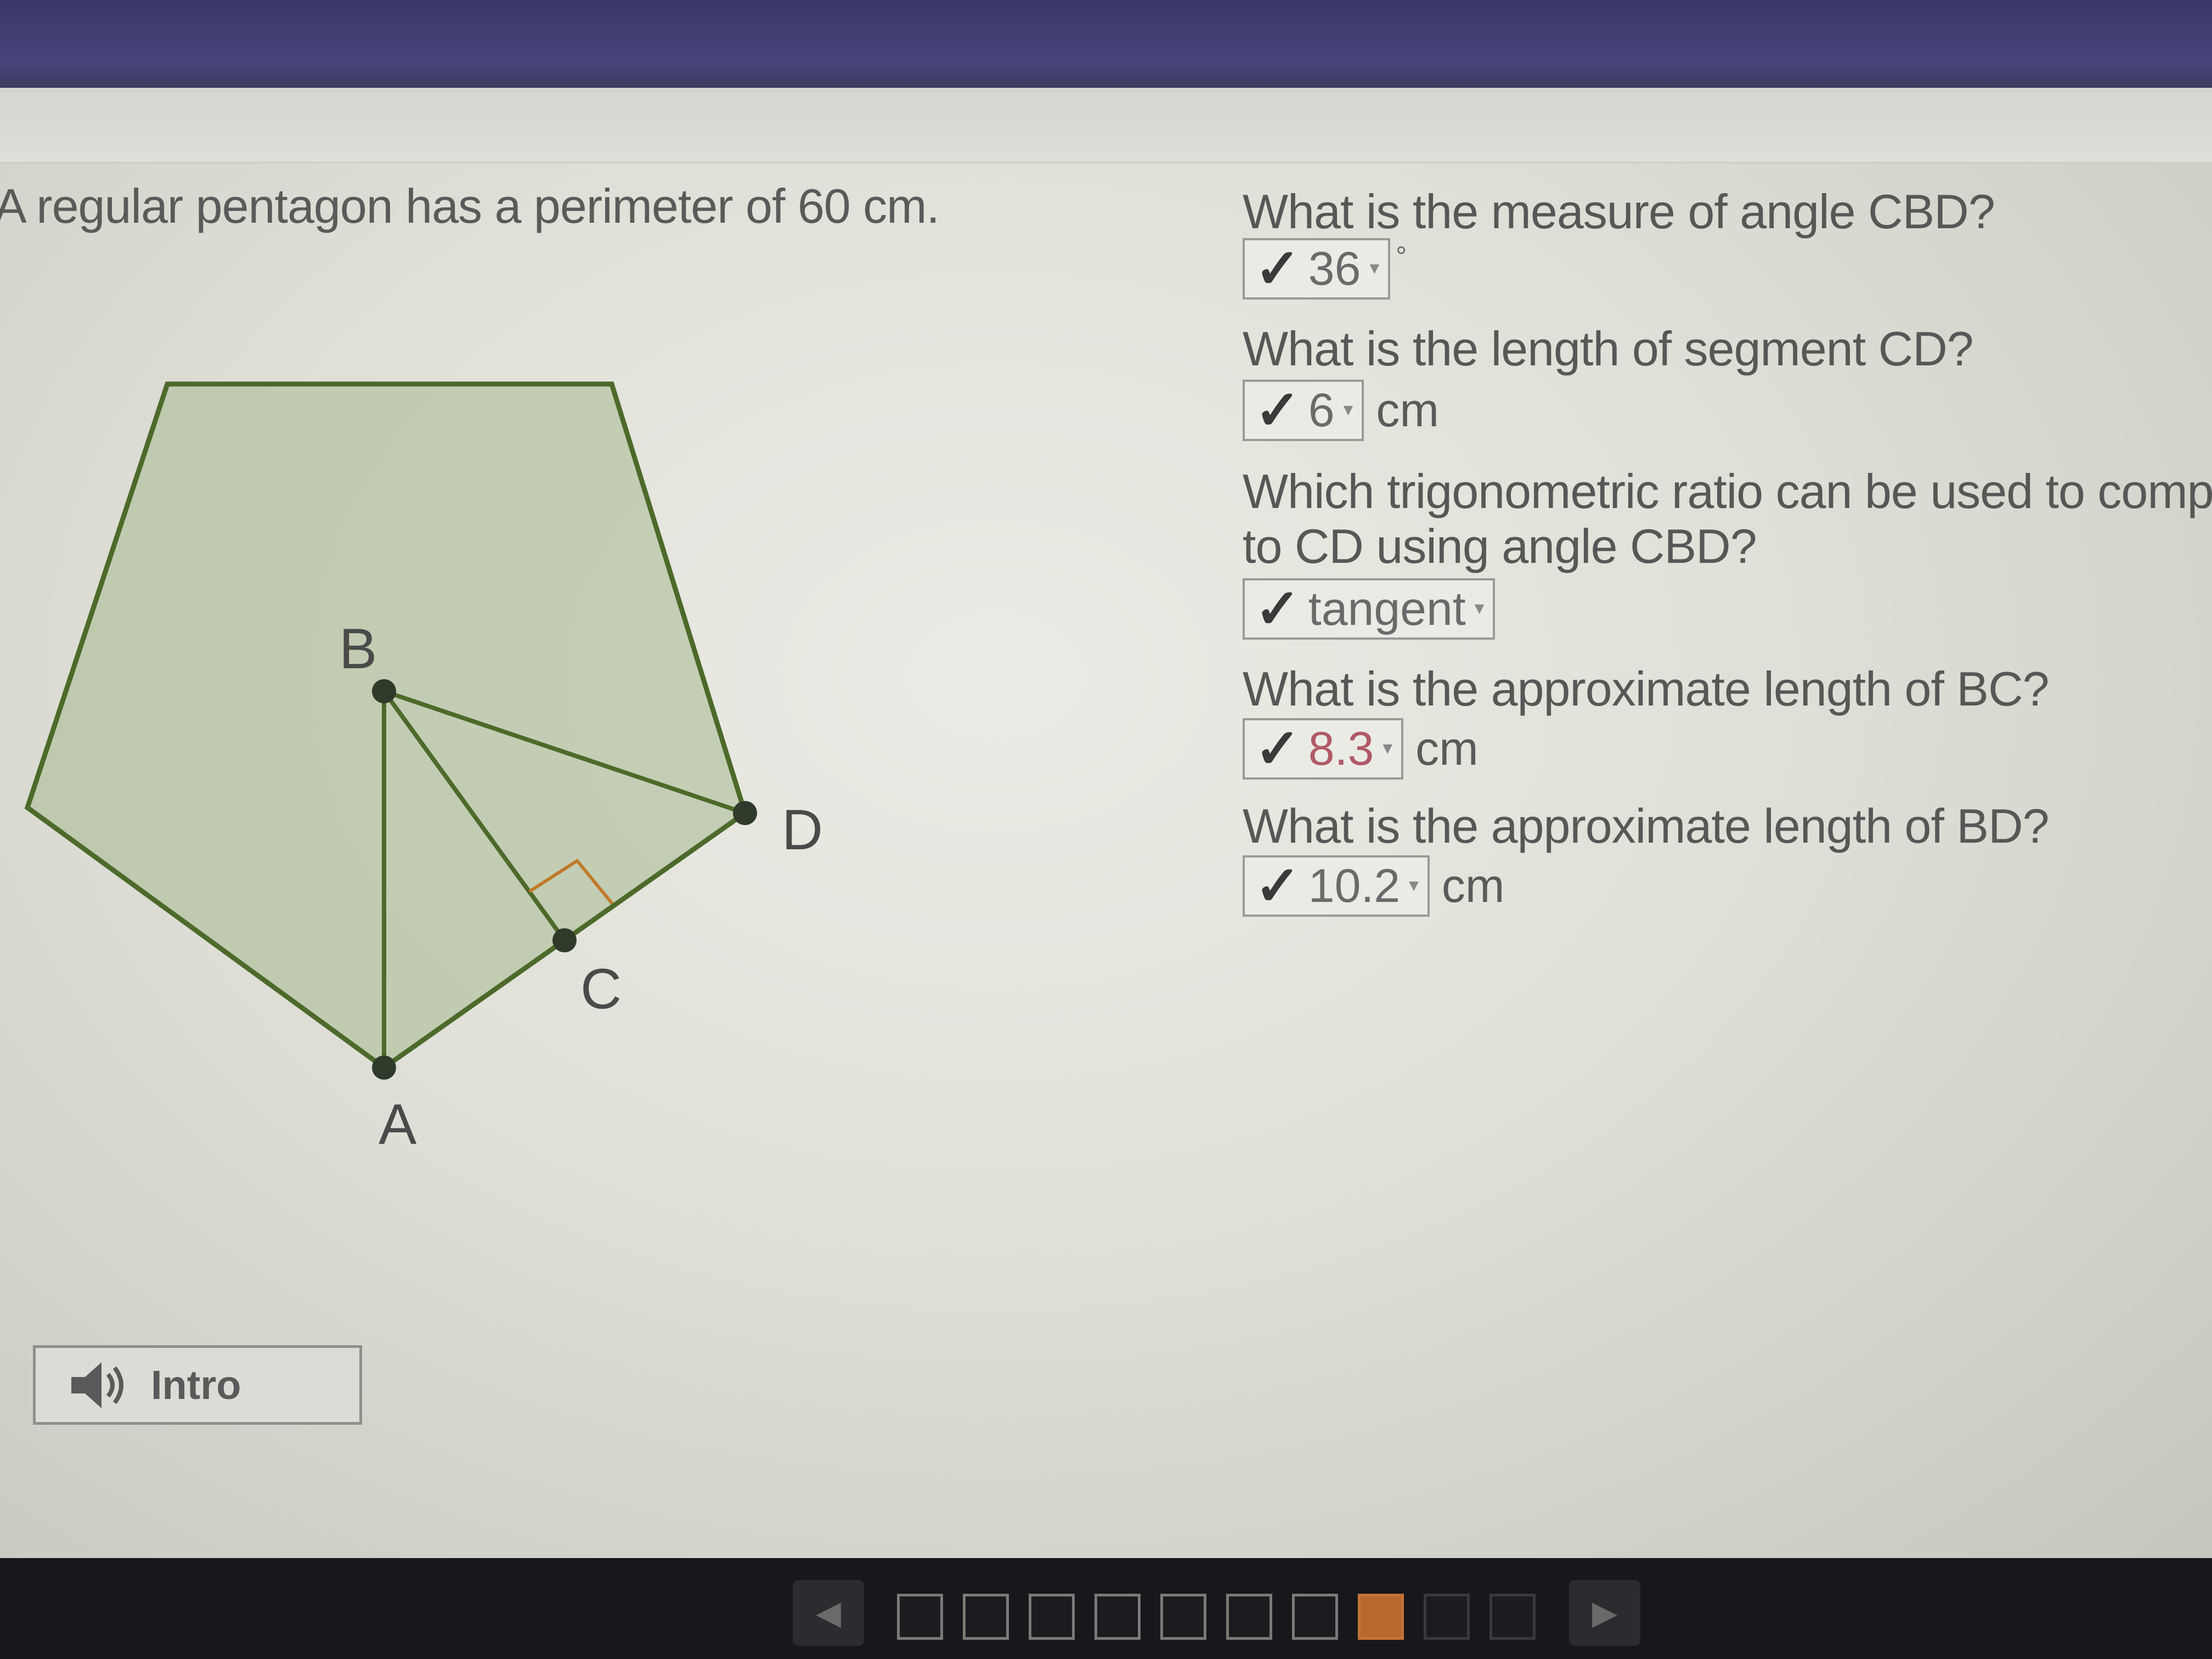 The width and height of the screenshot is (2212, 1659). I want to click on answer-row-2: ✓ 6 ▼ cm, so click(1341, 410).